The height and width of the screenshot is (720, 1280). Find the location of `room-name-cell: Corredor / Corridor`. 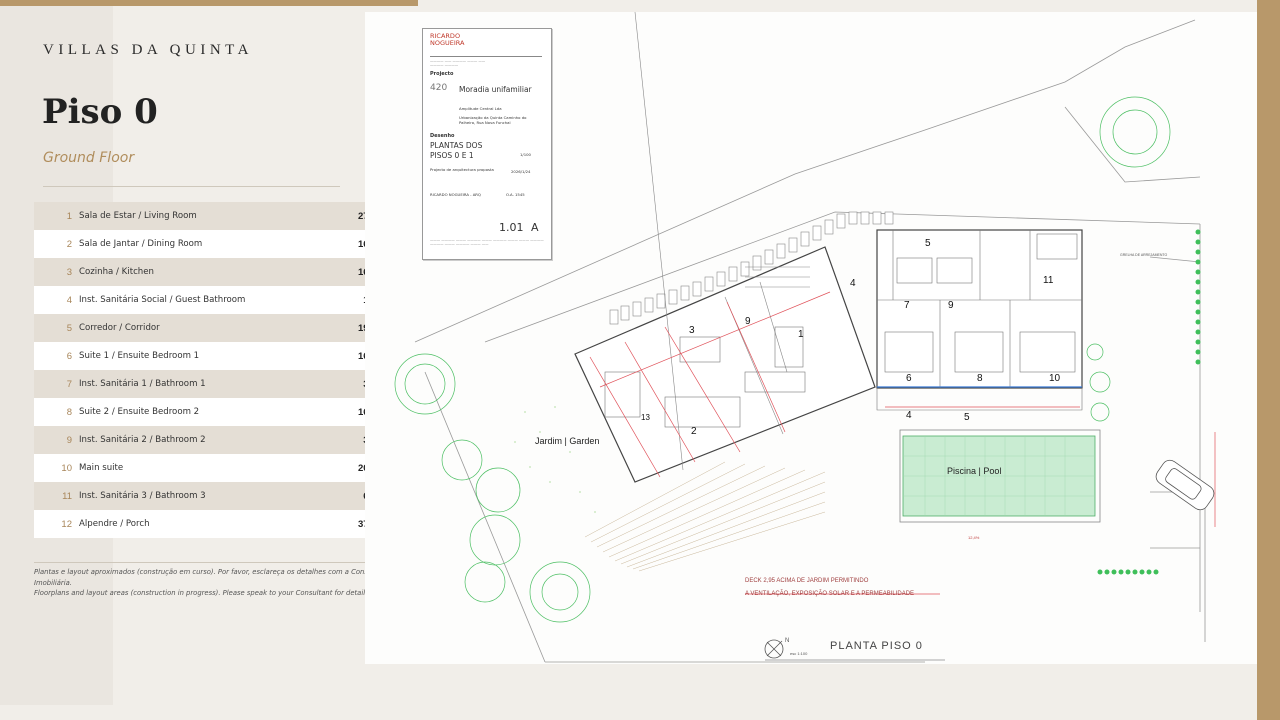

room-name-cell: Corredor / Corridor is located at coordinates (119, 328).